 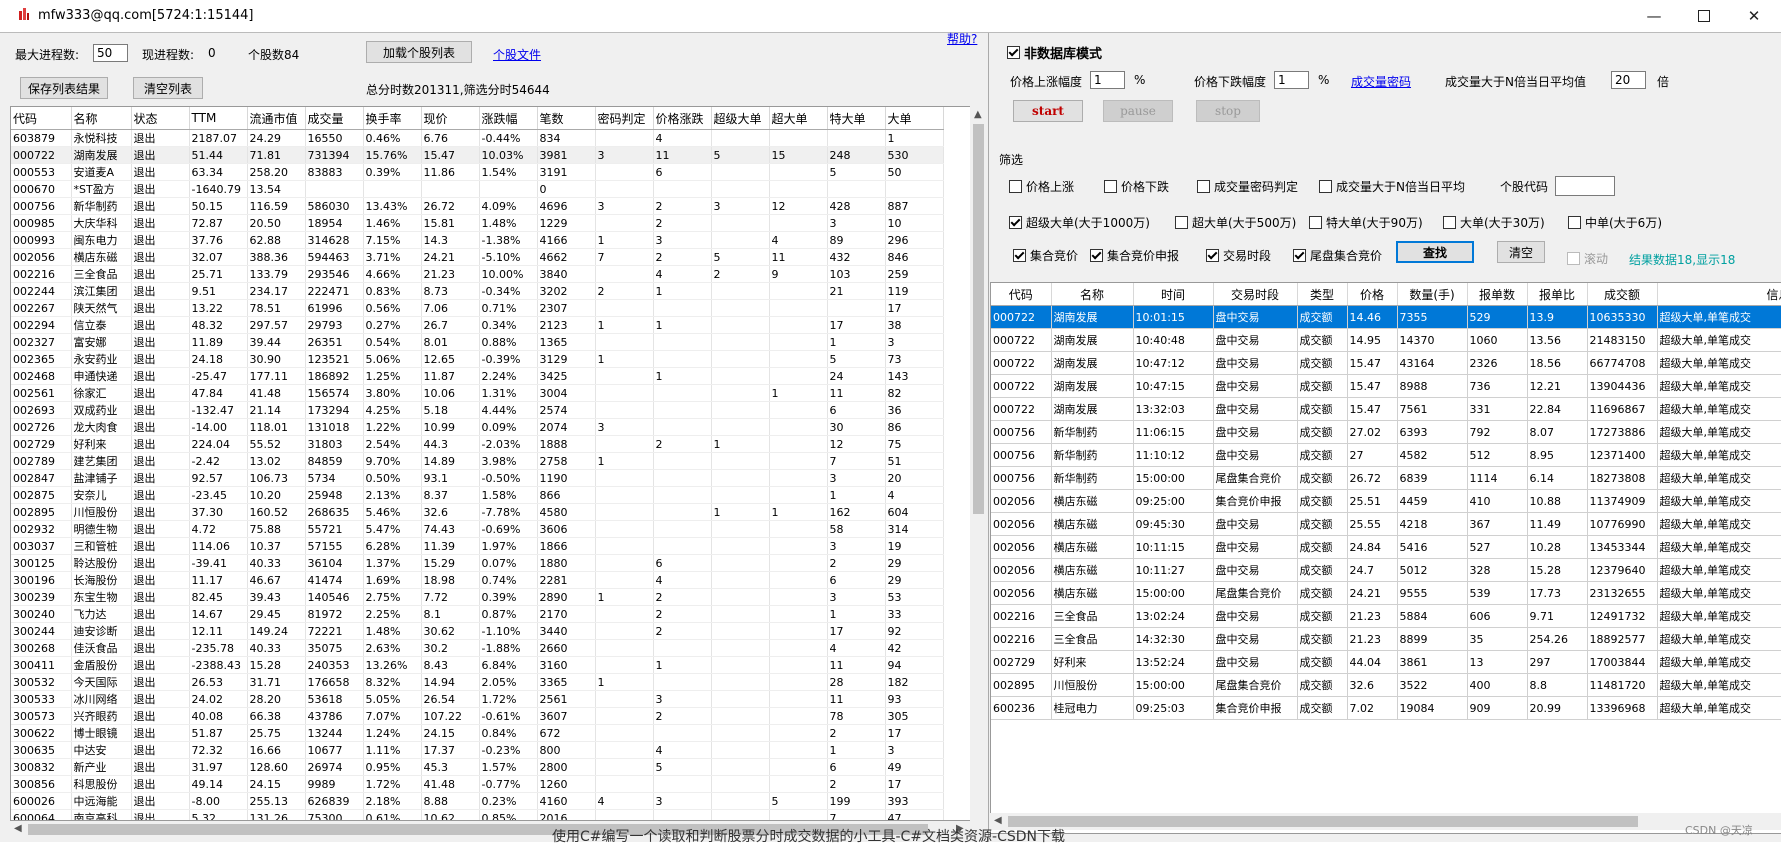 I want to click on pause-button: pause, so click(x=1138, y=111).